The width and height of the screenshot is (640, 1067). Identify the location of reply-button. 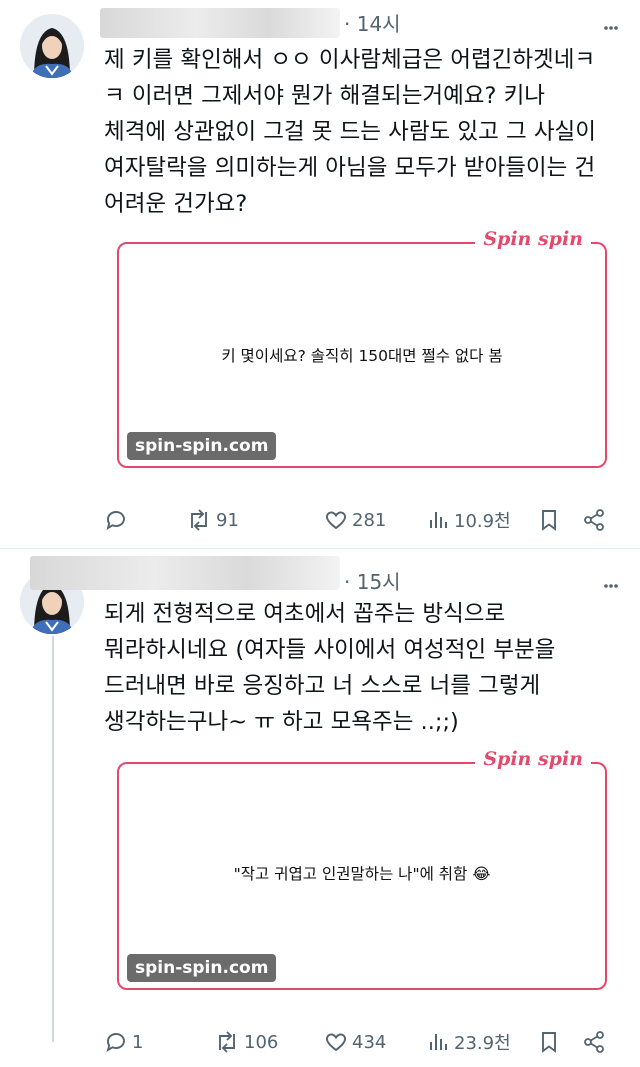
(118, 520).